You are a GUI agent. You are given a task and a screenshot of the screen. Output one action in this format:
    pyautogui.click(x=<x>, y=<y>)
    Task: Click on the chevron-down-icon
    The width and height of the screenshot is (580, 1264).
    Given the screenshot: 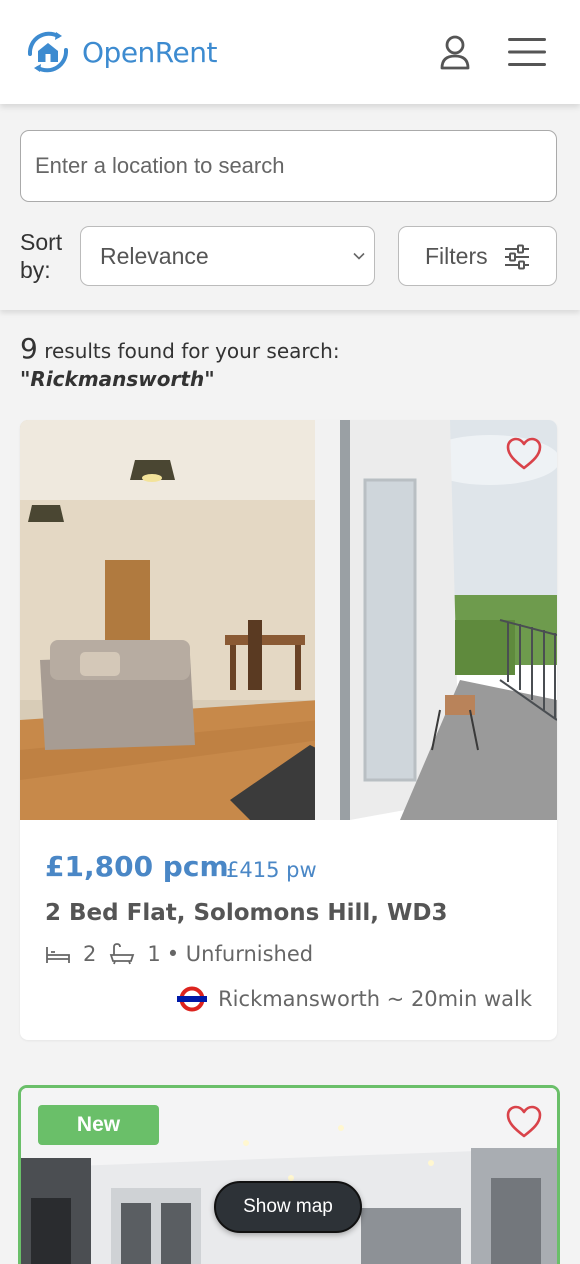 What is the action you would take?
    pyautogui.click(x=359, y=256)
    